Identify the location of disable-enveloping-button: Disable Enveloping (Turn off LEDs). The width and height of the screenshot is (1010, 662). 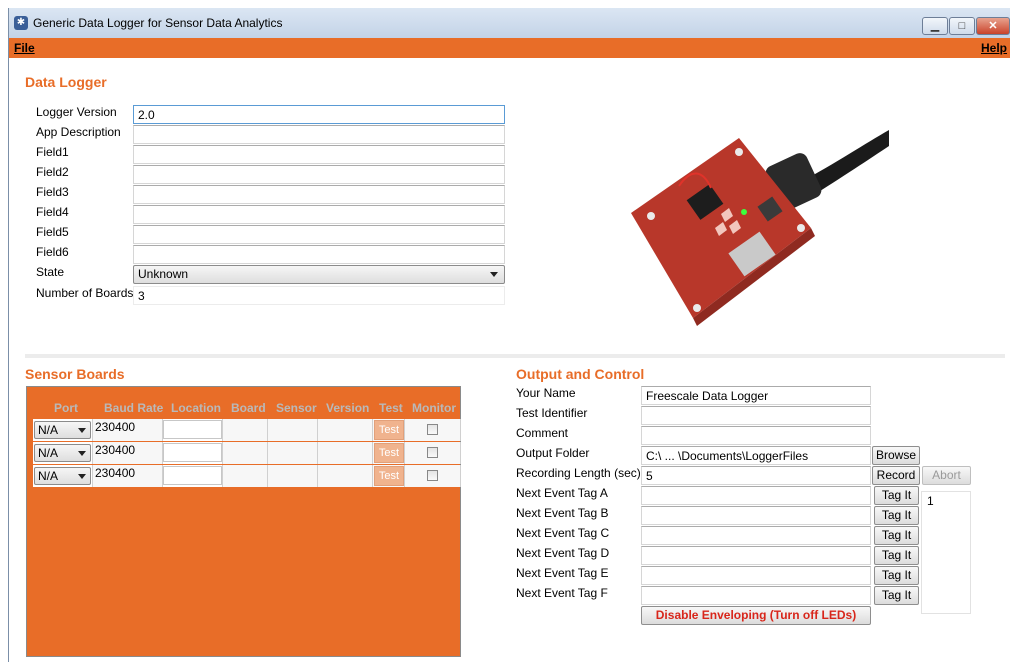
(756, 615).